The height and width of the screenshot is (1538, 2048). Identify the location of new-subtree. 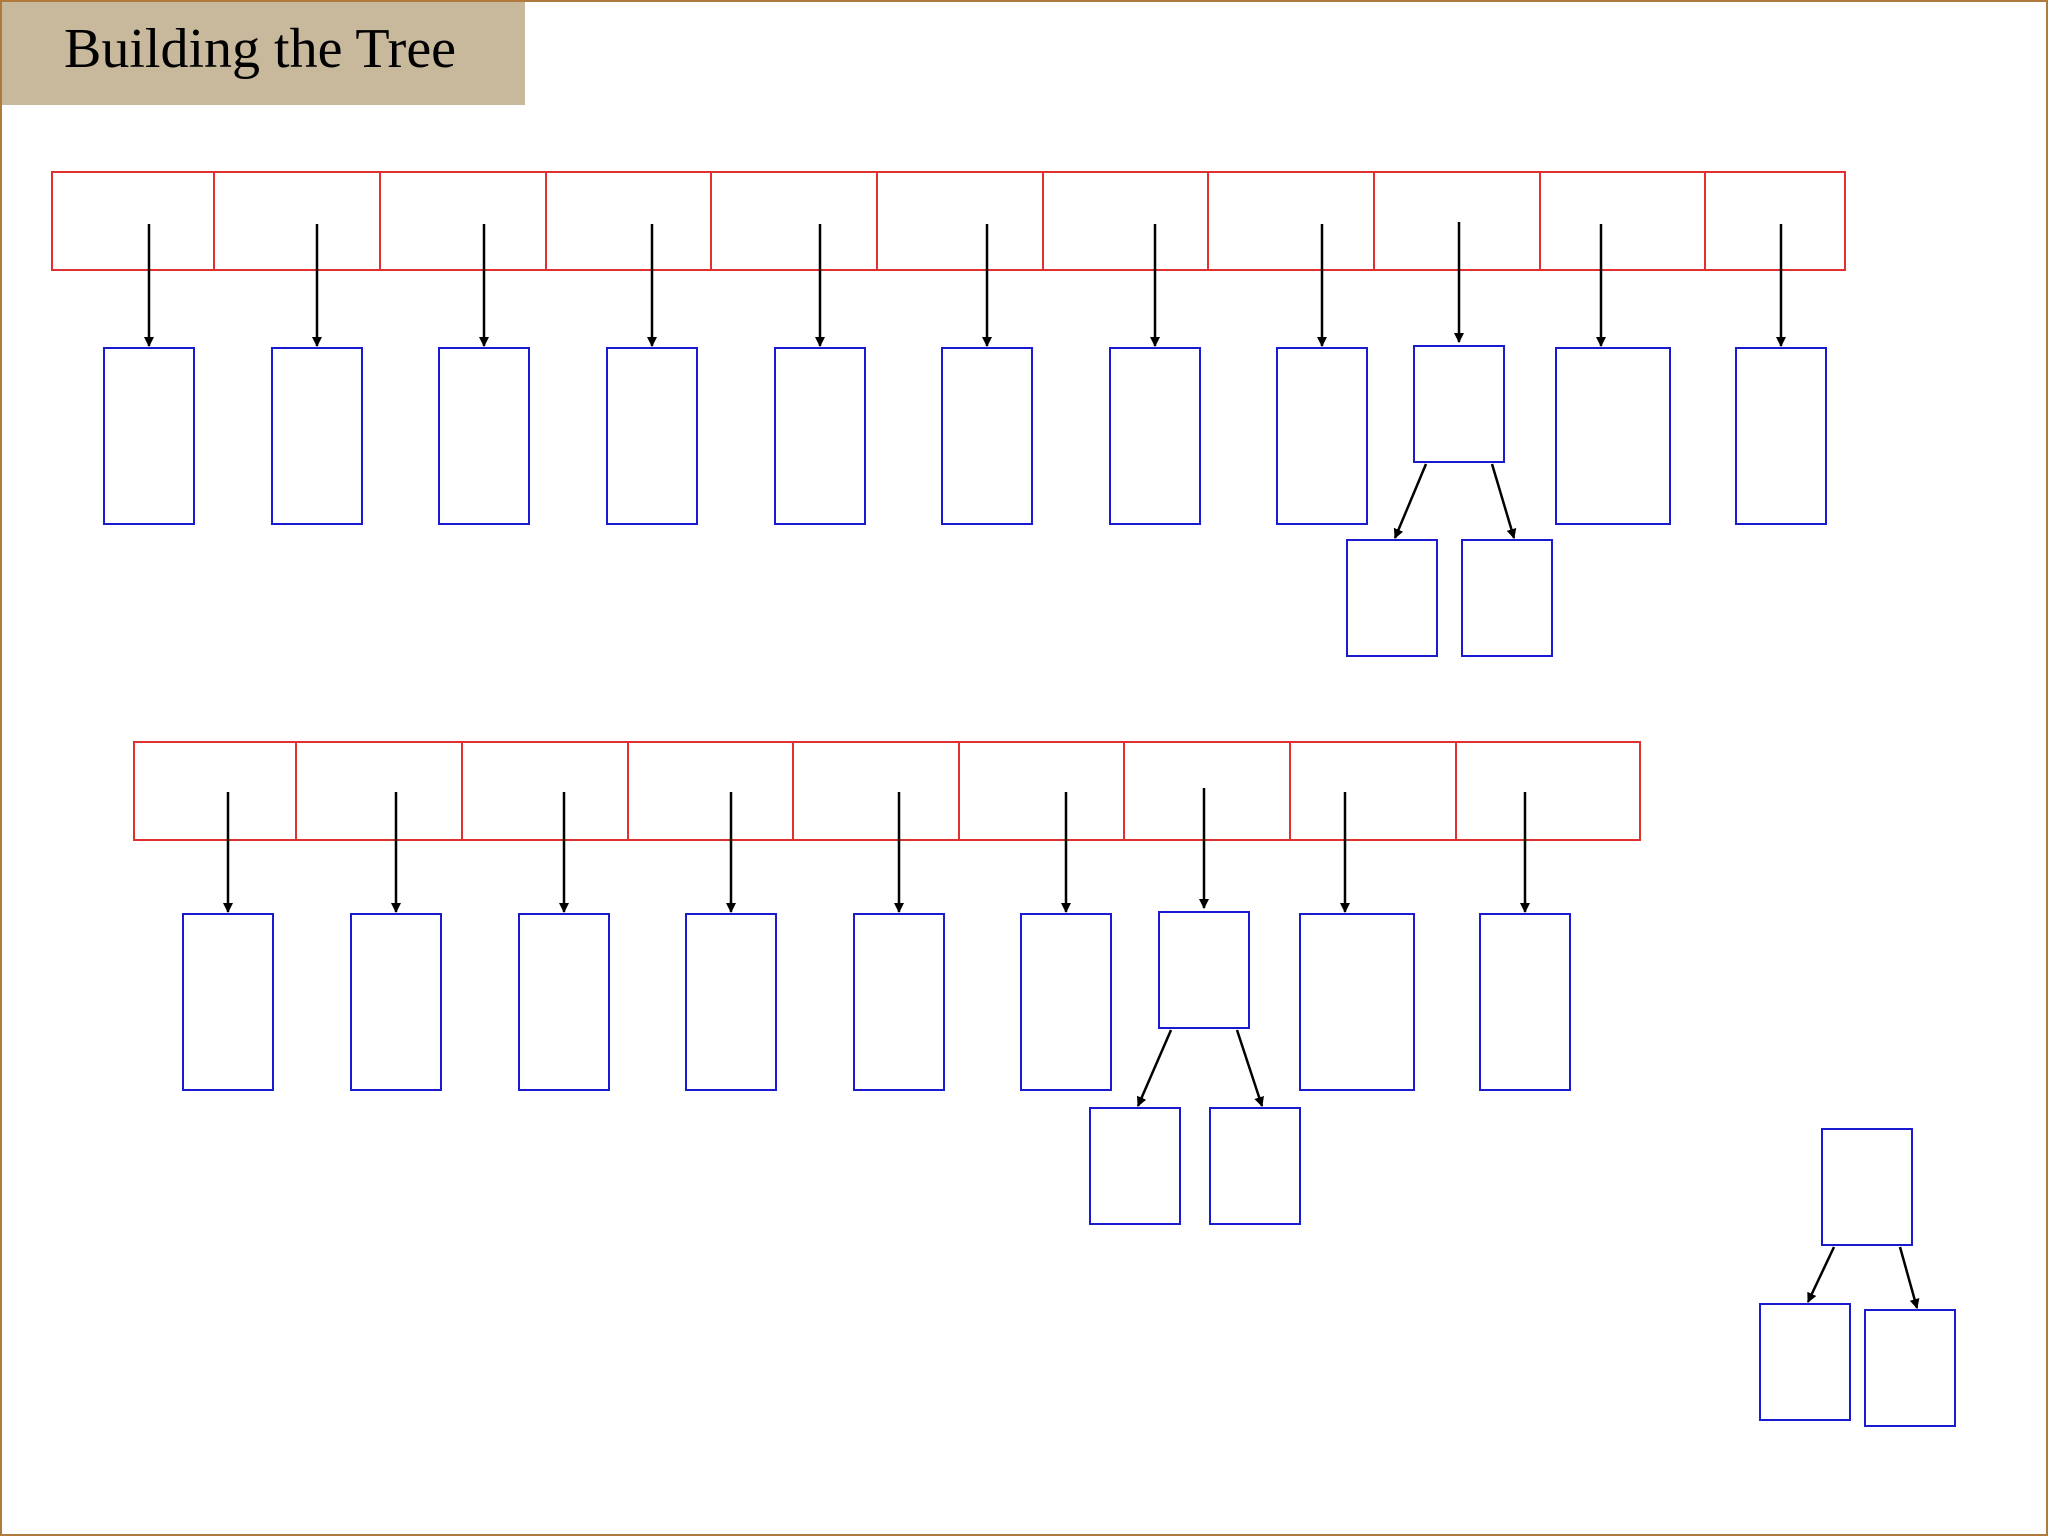
(1867, 1187).